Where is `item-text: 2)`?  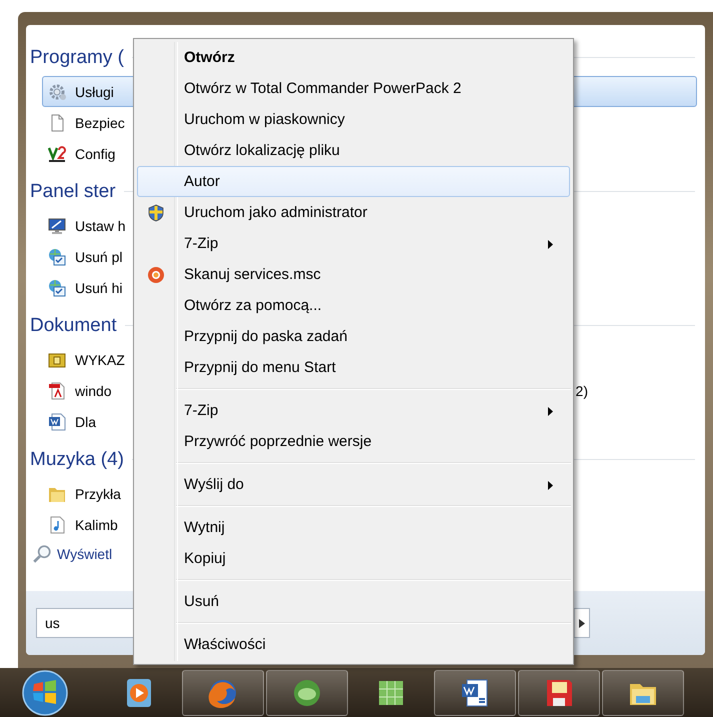
item-text: 2) is located at coordinates (582, 390).